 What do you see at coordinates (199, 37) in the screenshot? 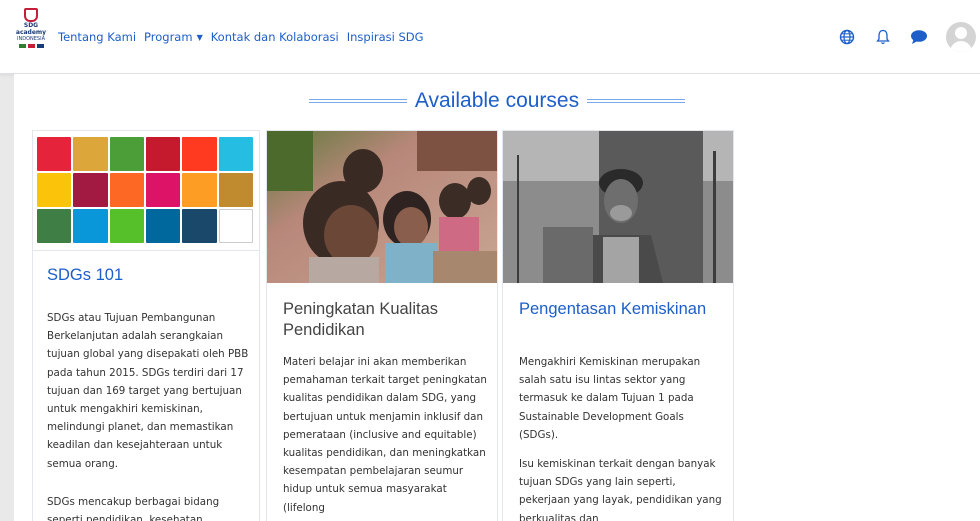
I see `chevron-down-icon: ▼` at bounding box center [199, 37].